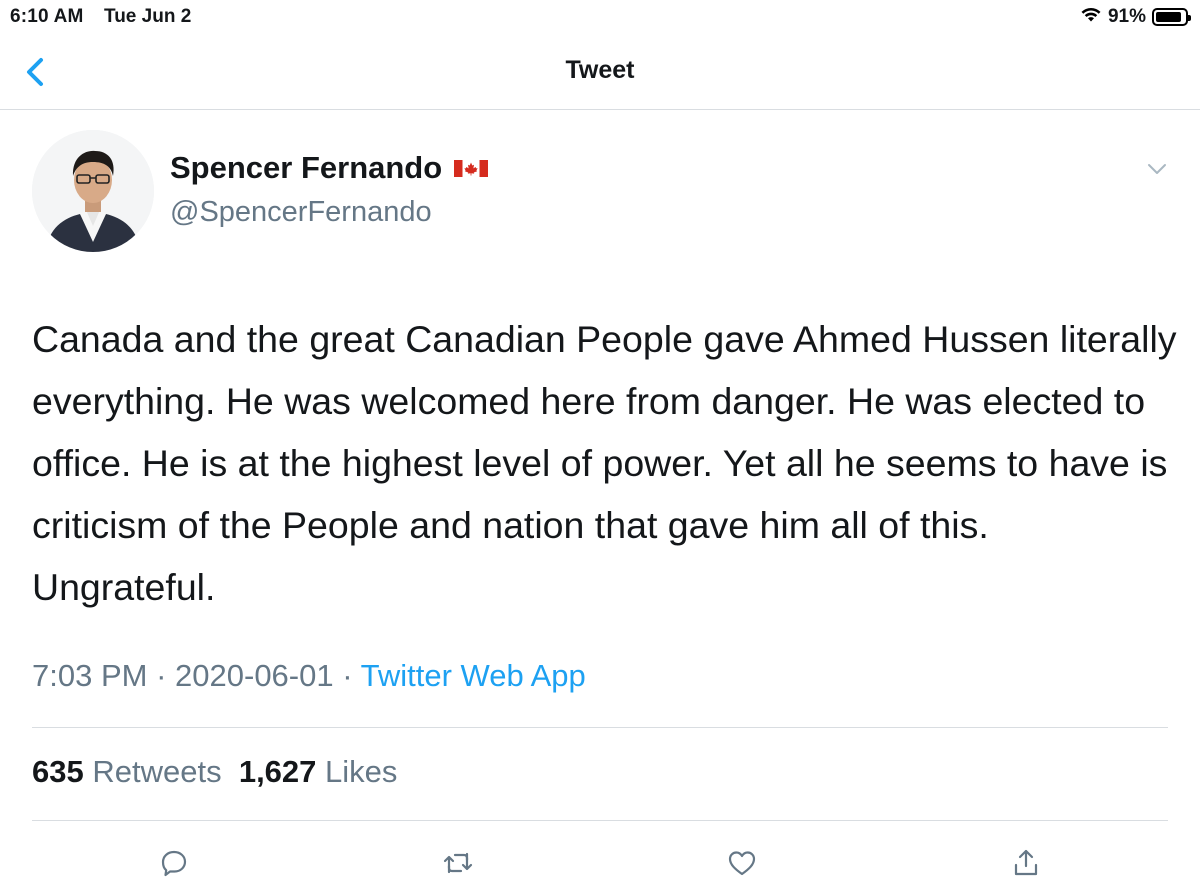 The image size is (1200, 892). I want to click on tweet-metadata: 7:03 PM · 2020-06-01 · Twitter Web App, so click(309, 676).